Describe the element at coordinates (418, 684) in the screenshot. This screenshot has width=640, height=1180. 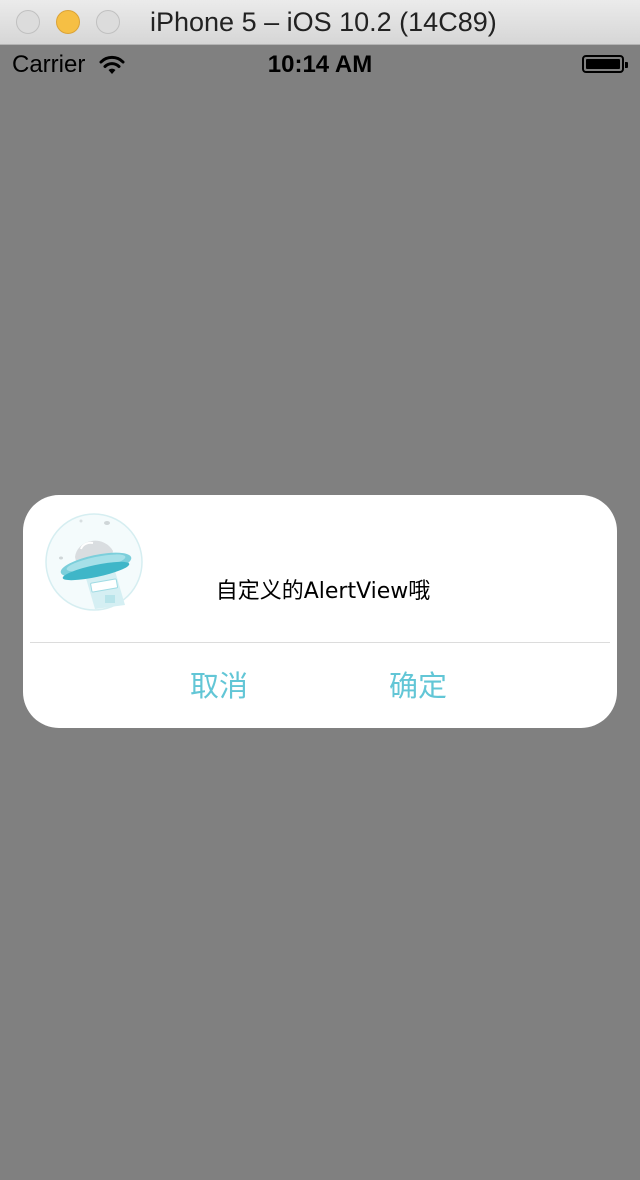
I see `confirm-button: 确定` at that location.